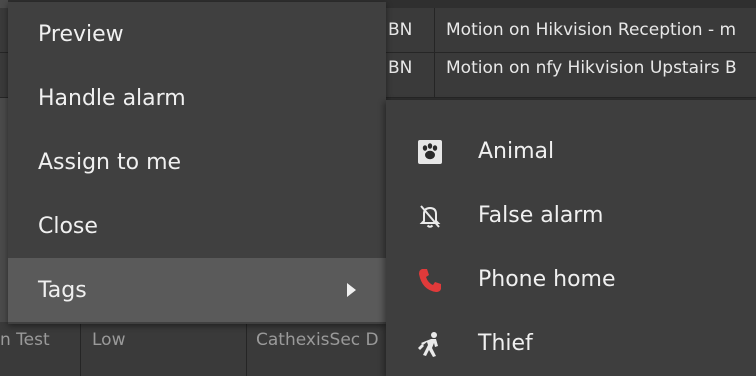  Describe the element at coordinates (112, 98) in the screenshot. I see `menu-item-label: Handle alarm` at that location.